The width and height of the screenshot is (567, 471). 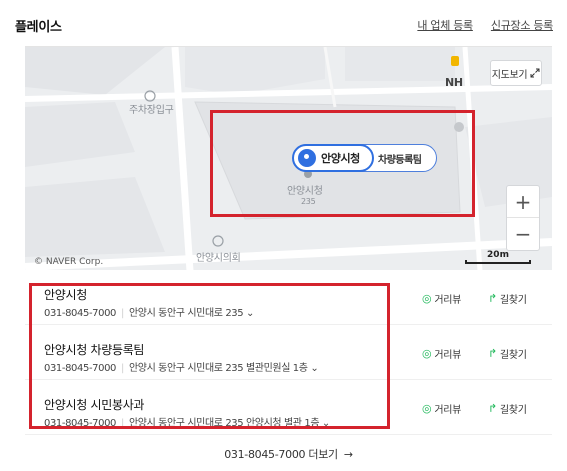 What do you see at coordinates (535, 73) in the screenshot?
I see `expand-icon` at bounding box center [535, 73].